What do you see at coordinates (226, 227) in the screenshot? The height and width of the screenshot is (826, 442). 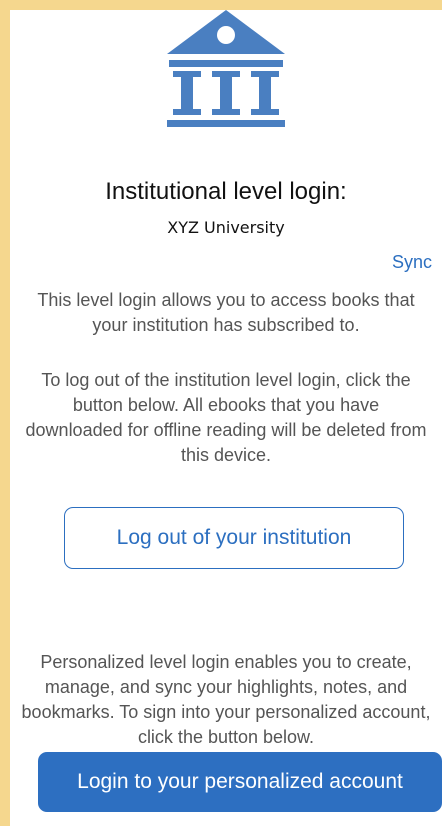 I see `institution-name: XYZ University` at bounding box center [226, 227].